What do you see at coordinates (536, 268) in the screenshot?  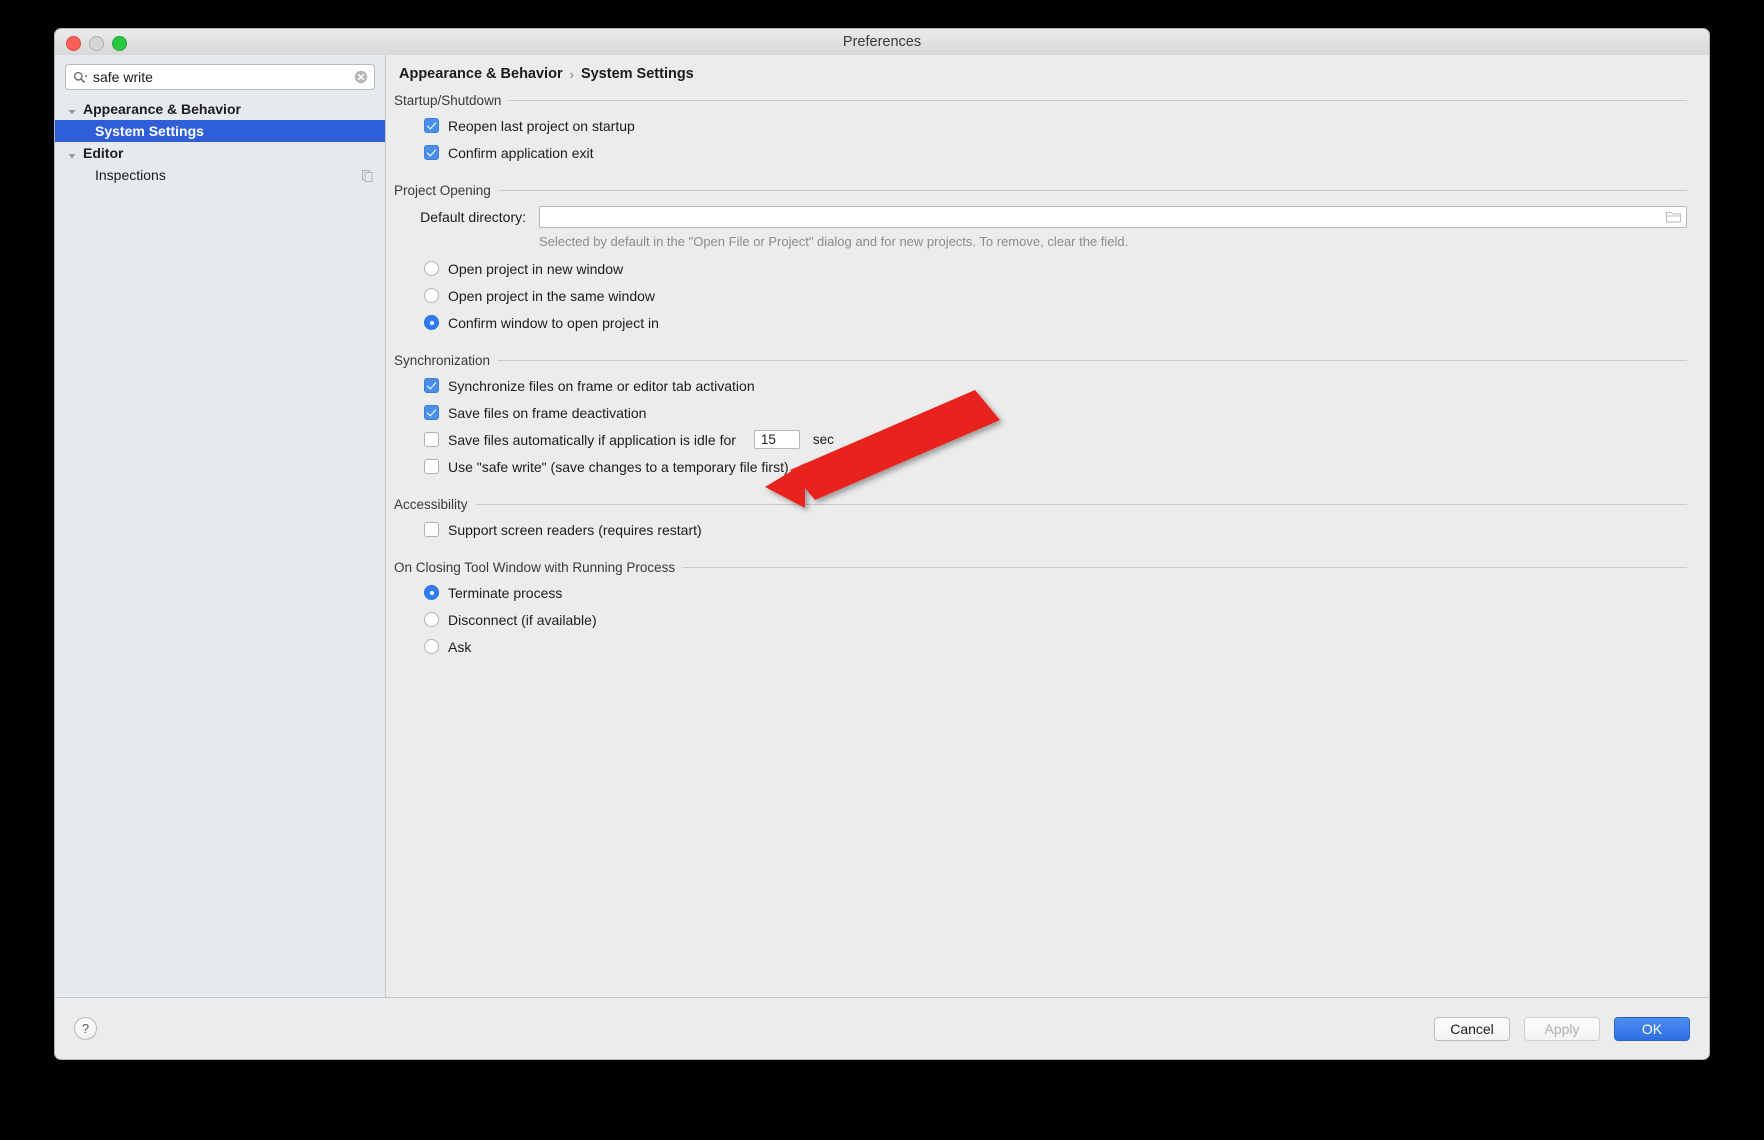 I see `radio-label: Open project in new window` at bounding box center [536, 268].